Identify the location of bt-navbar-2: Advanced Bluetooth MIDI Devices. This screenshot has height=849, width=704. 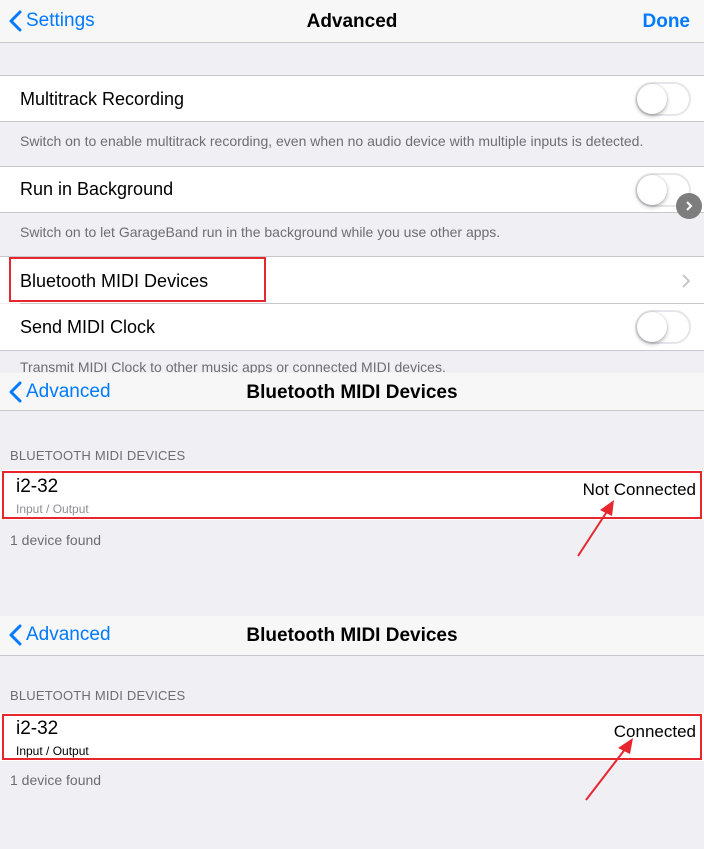
(352, 636).